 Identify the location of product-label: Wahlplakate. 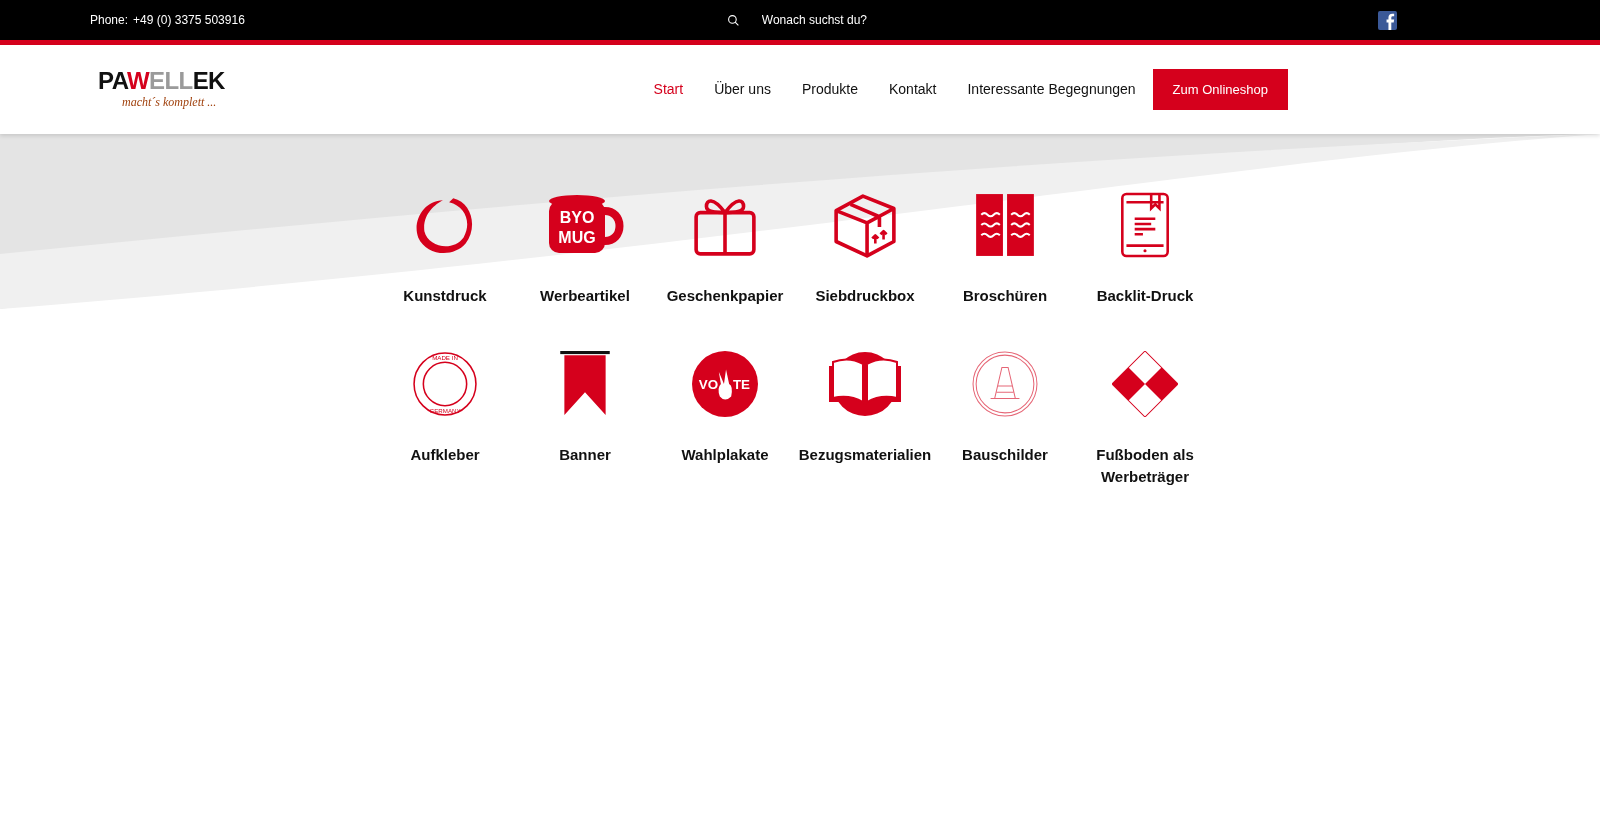
(725, 455).